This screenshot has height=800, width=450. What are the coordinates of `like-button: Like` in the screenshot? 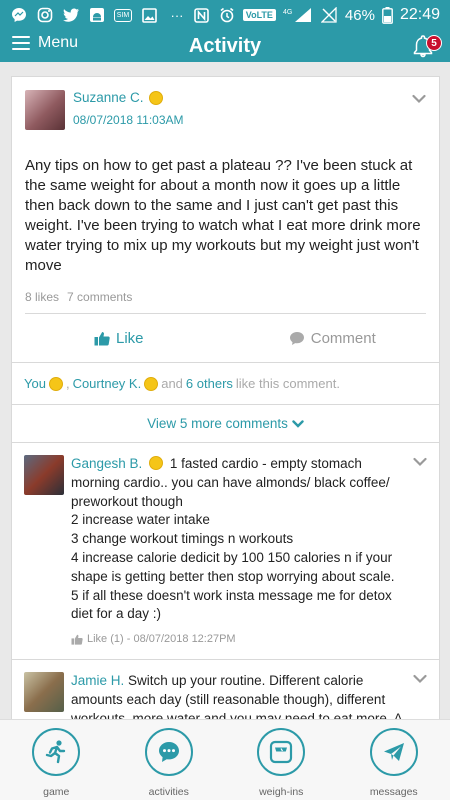 It's located at (119, 338).